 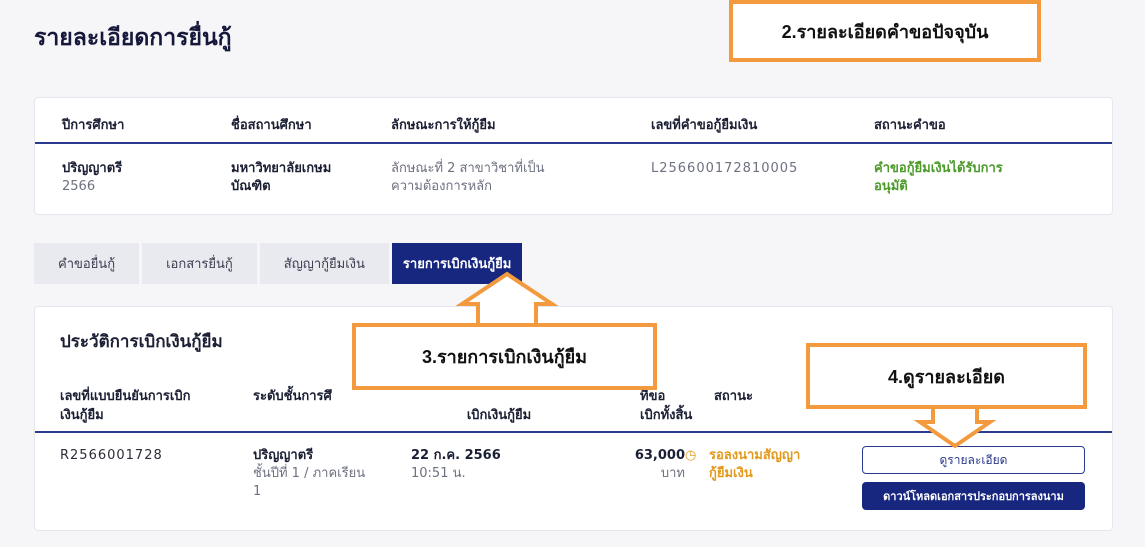 I want to click on row-education-level: ปริญญาตรี, so click(x=283, y=455).